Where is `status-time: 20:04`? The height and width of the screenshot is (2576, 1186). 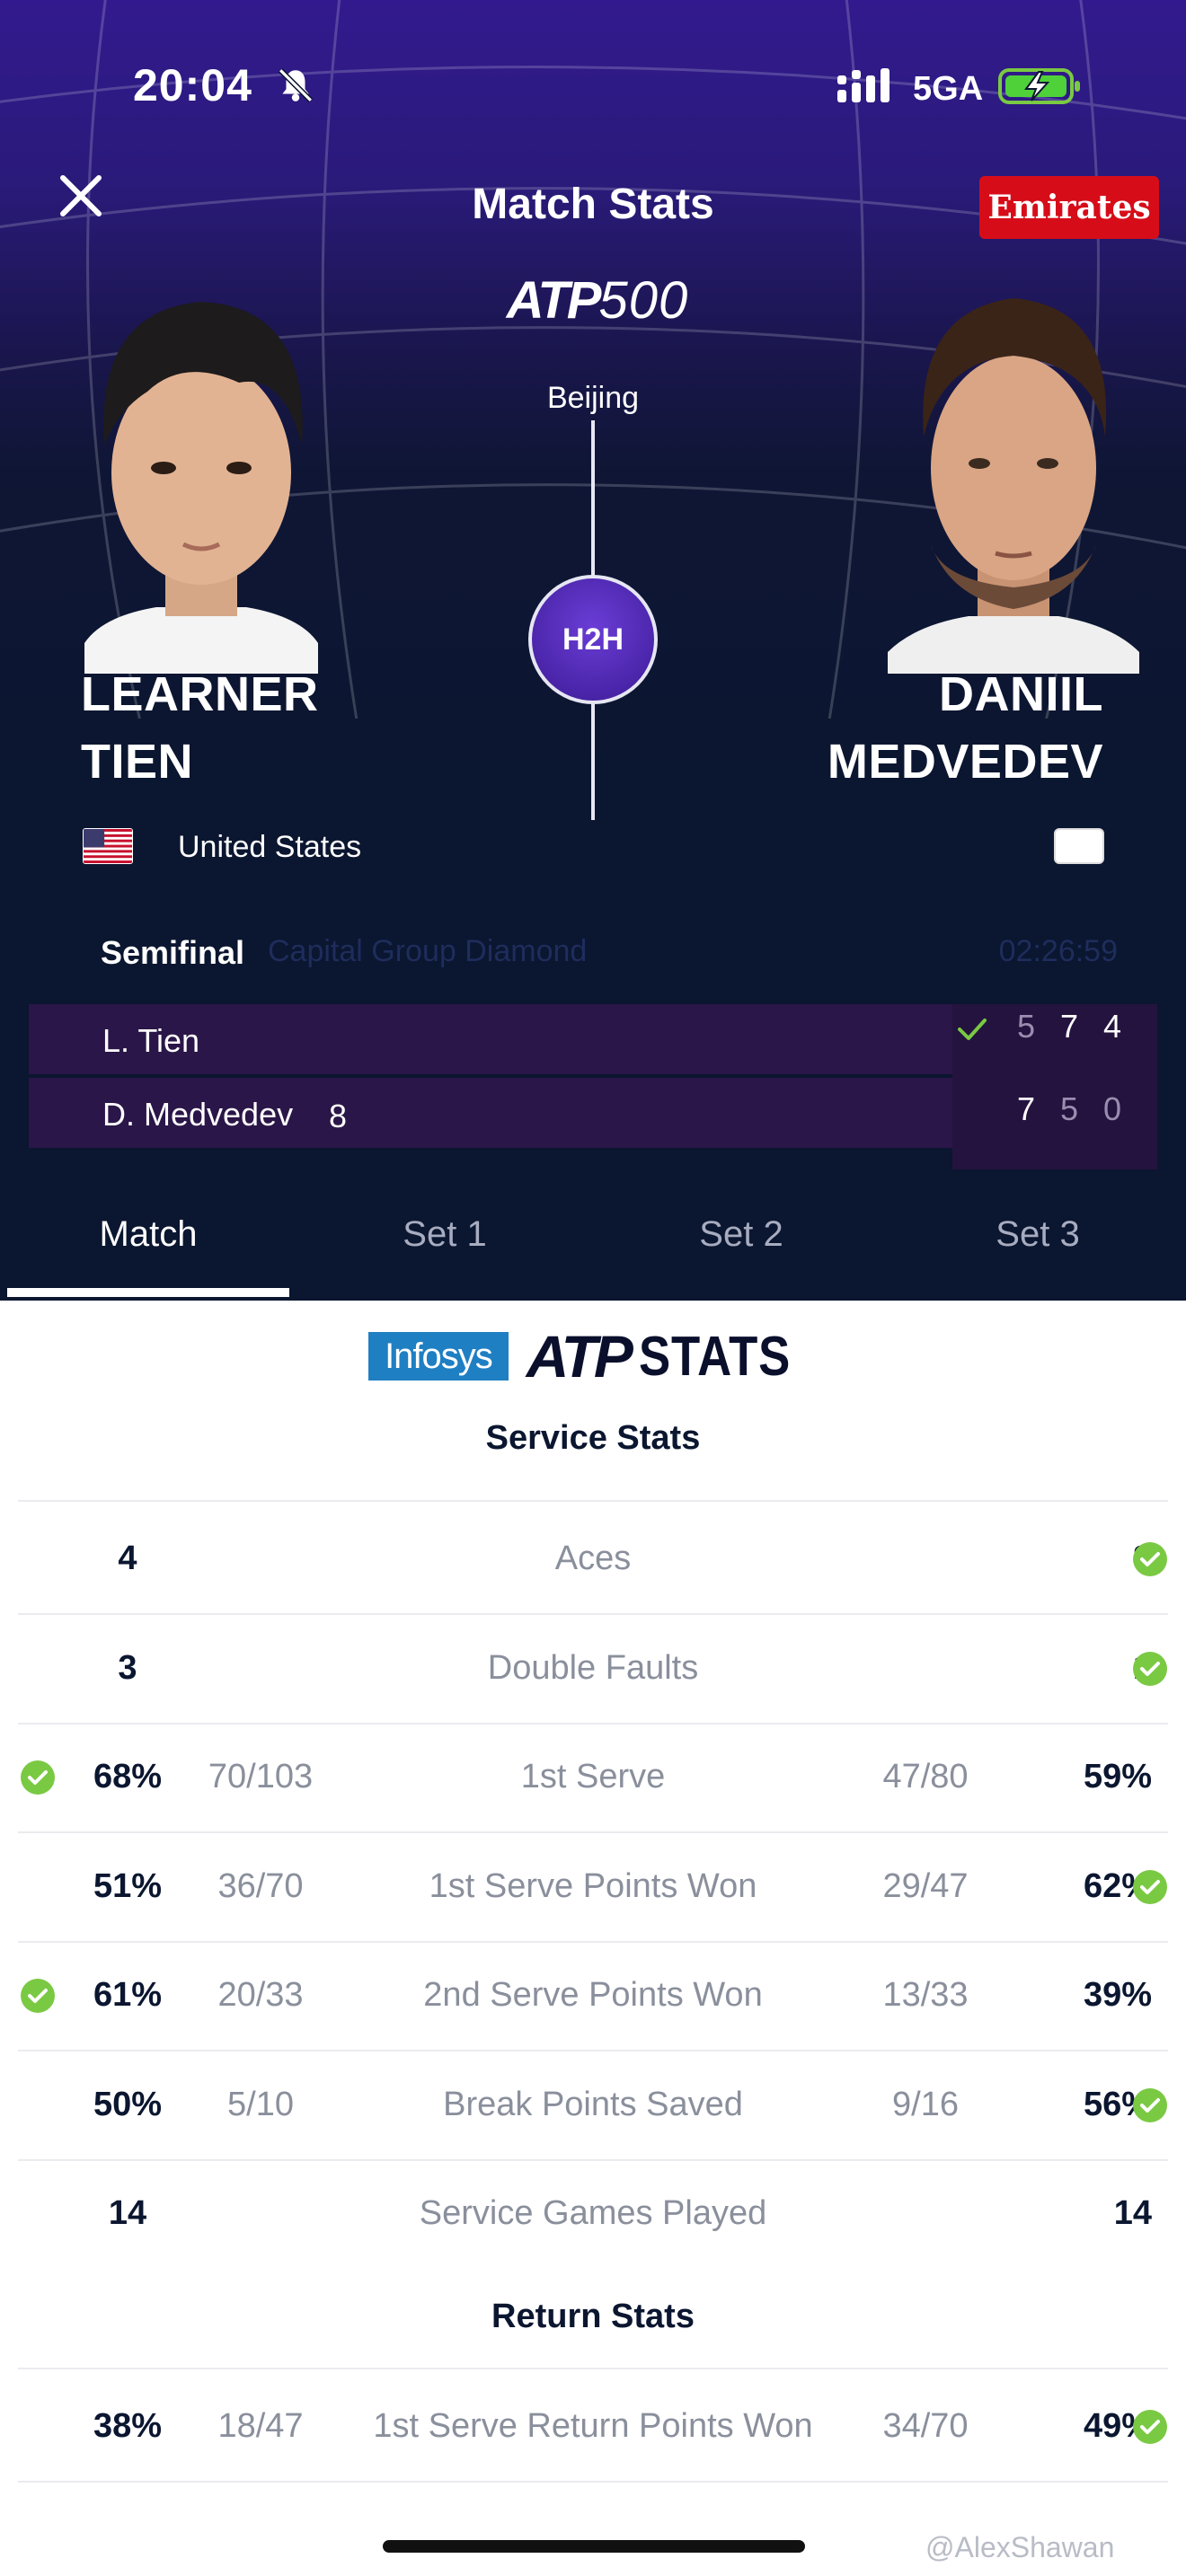
status-time: 20:04 is located at coordinates (192, 85).